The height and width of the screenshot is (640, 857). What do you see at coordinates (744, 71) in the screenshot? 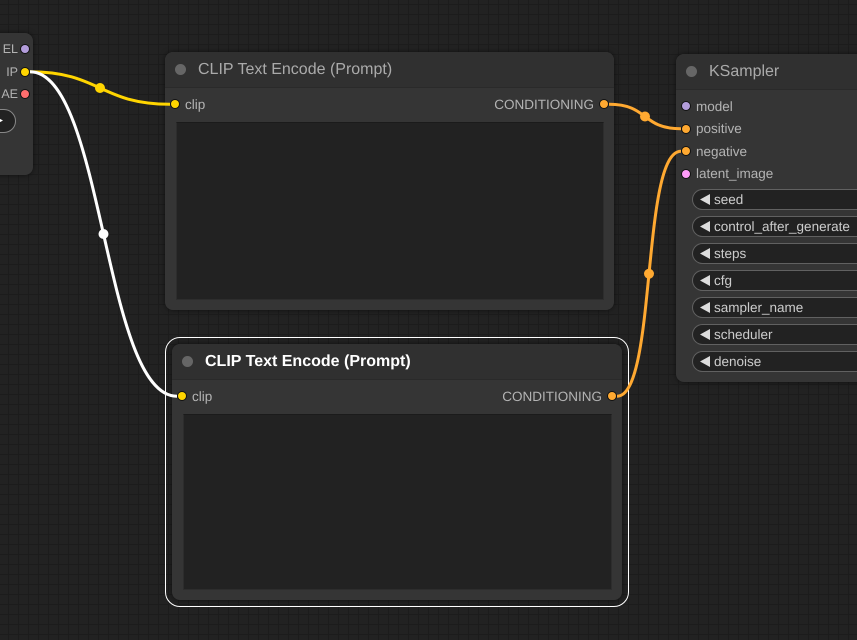
I see `node-title: KSampler` at bounding box center [744, 71].